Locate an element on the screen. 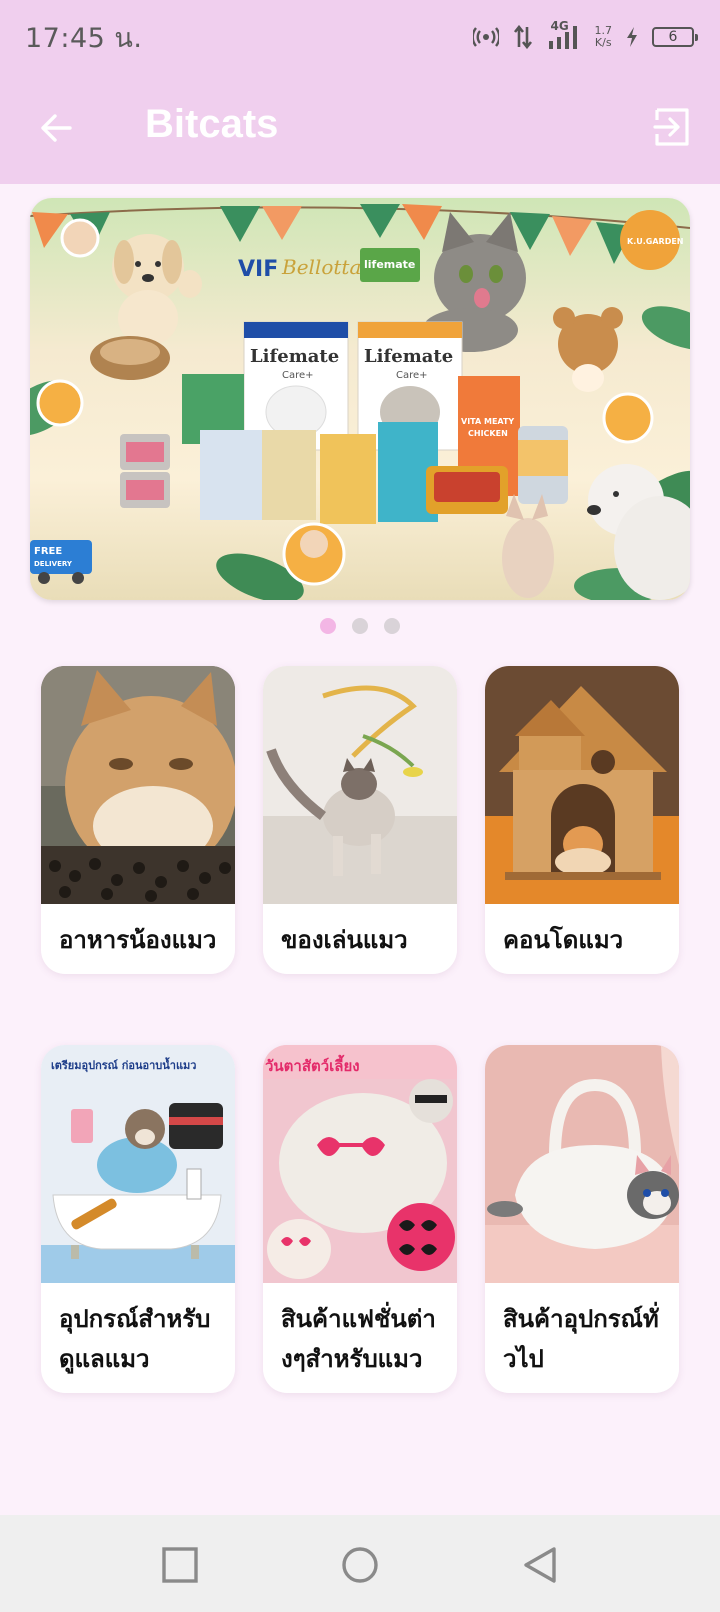 This screenshot has width=720, height=1612. cat-toys-image is located at coordinates (360, 785).